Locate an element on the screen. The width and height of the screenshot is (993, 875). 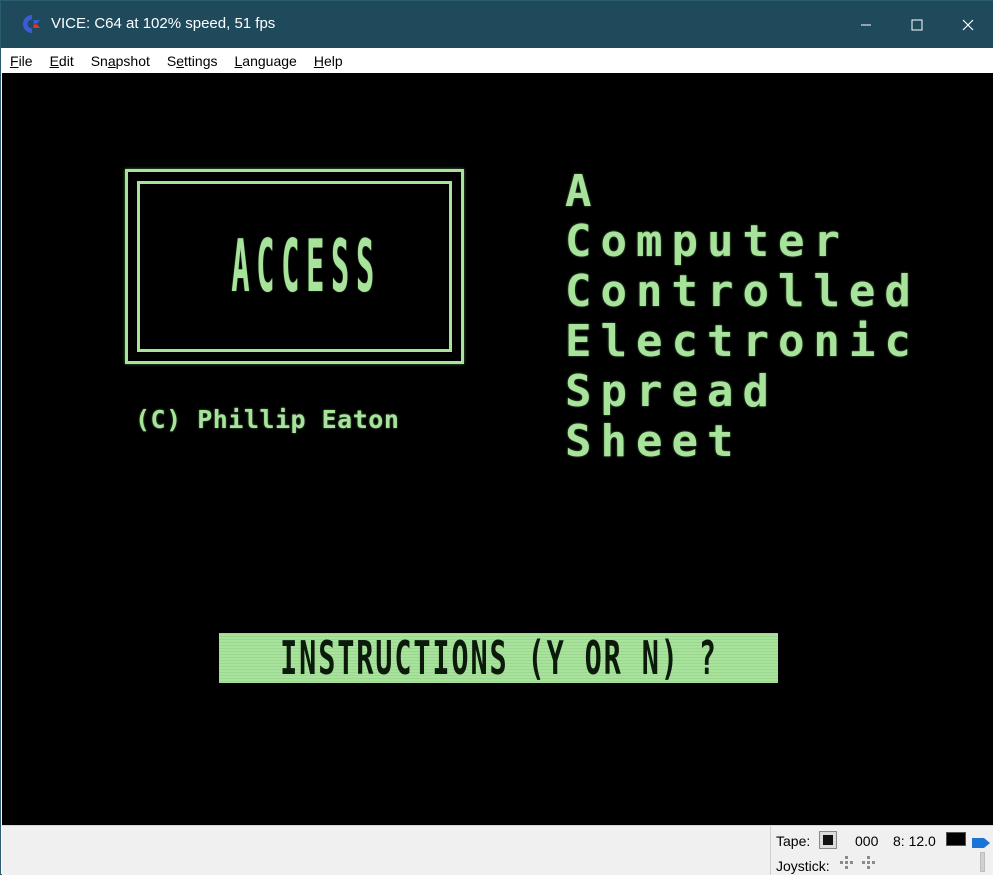
tape-stop-button is located at coordinates (828, 840).